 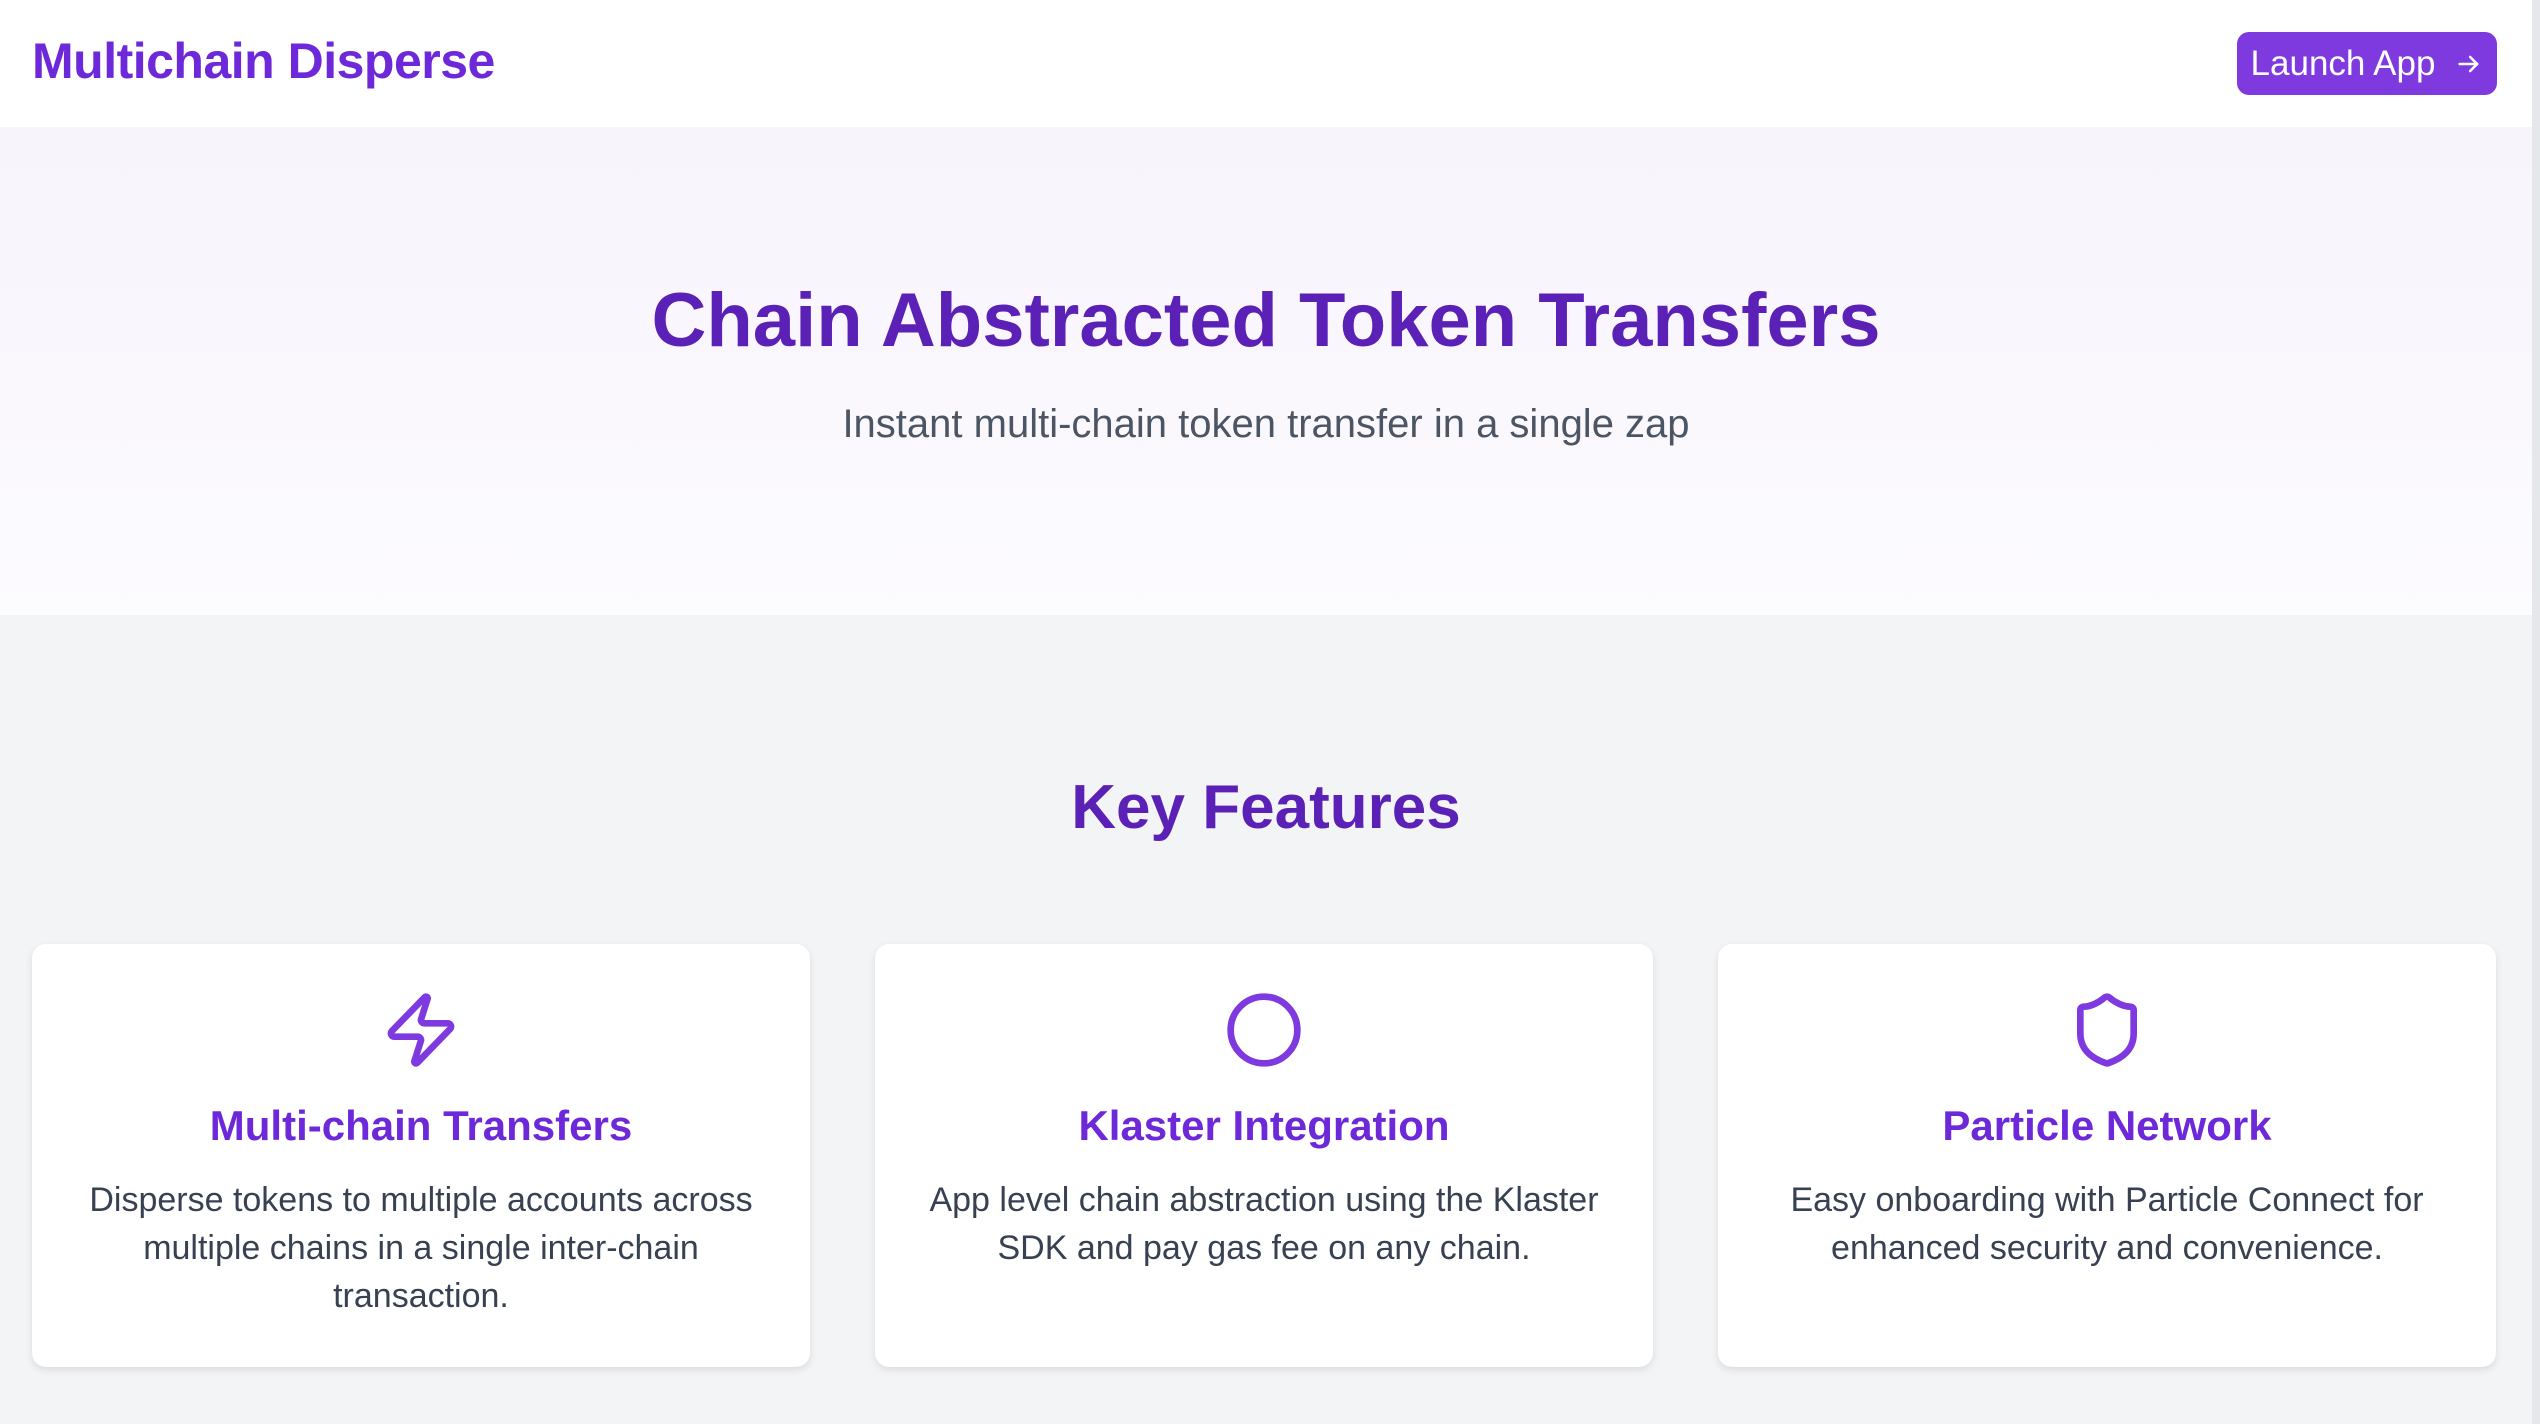 I want to click on top-nav: Multichain Disperse Launch App, so click(x=1266, y=63).